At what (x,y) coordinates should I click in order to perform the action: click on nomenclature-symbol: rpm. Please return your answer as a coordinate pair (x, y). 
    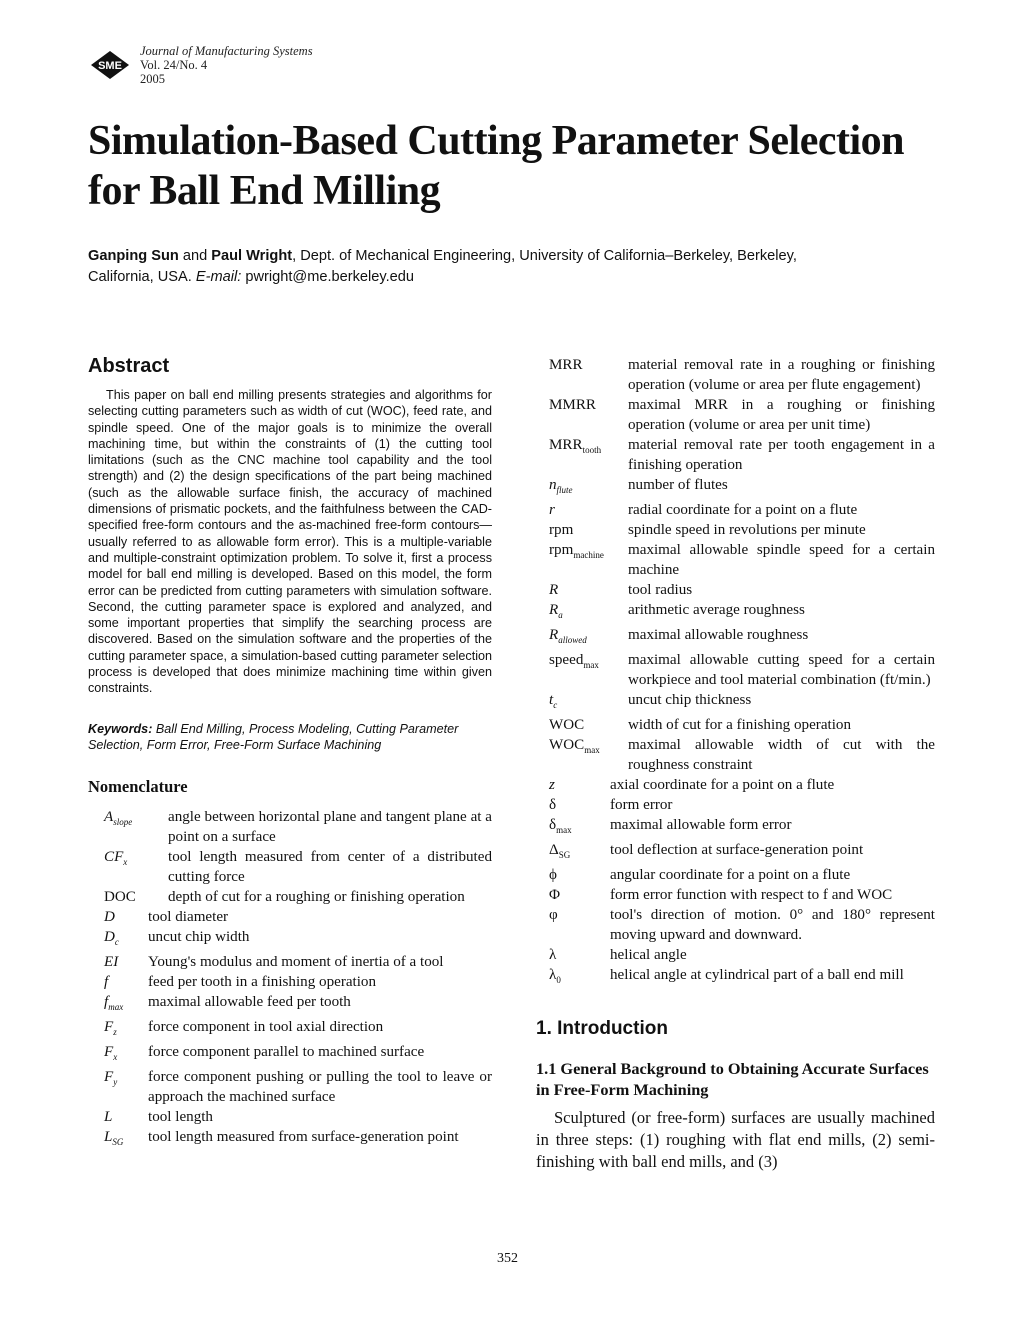
    Looking at the image, I should click on (588, 530).